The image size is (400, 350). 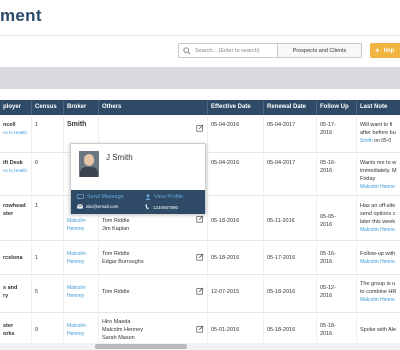 What do you see at coordinates (378, 292) in the screenshot?
I see `last-note-line: to combine HR` at bounding box center [378, 292].